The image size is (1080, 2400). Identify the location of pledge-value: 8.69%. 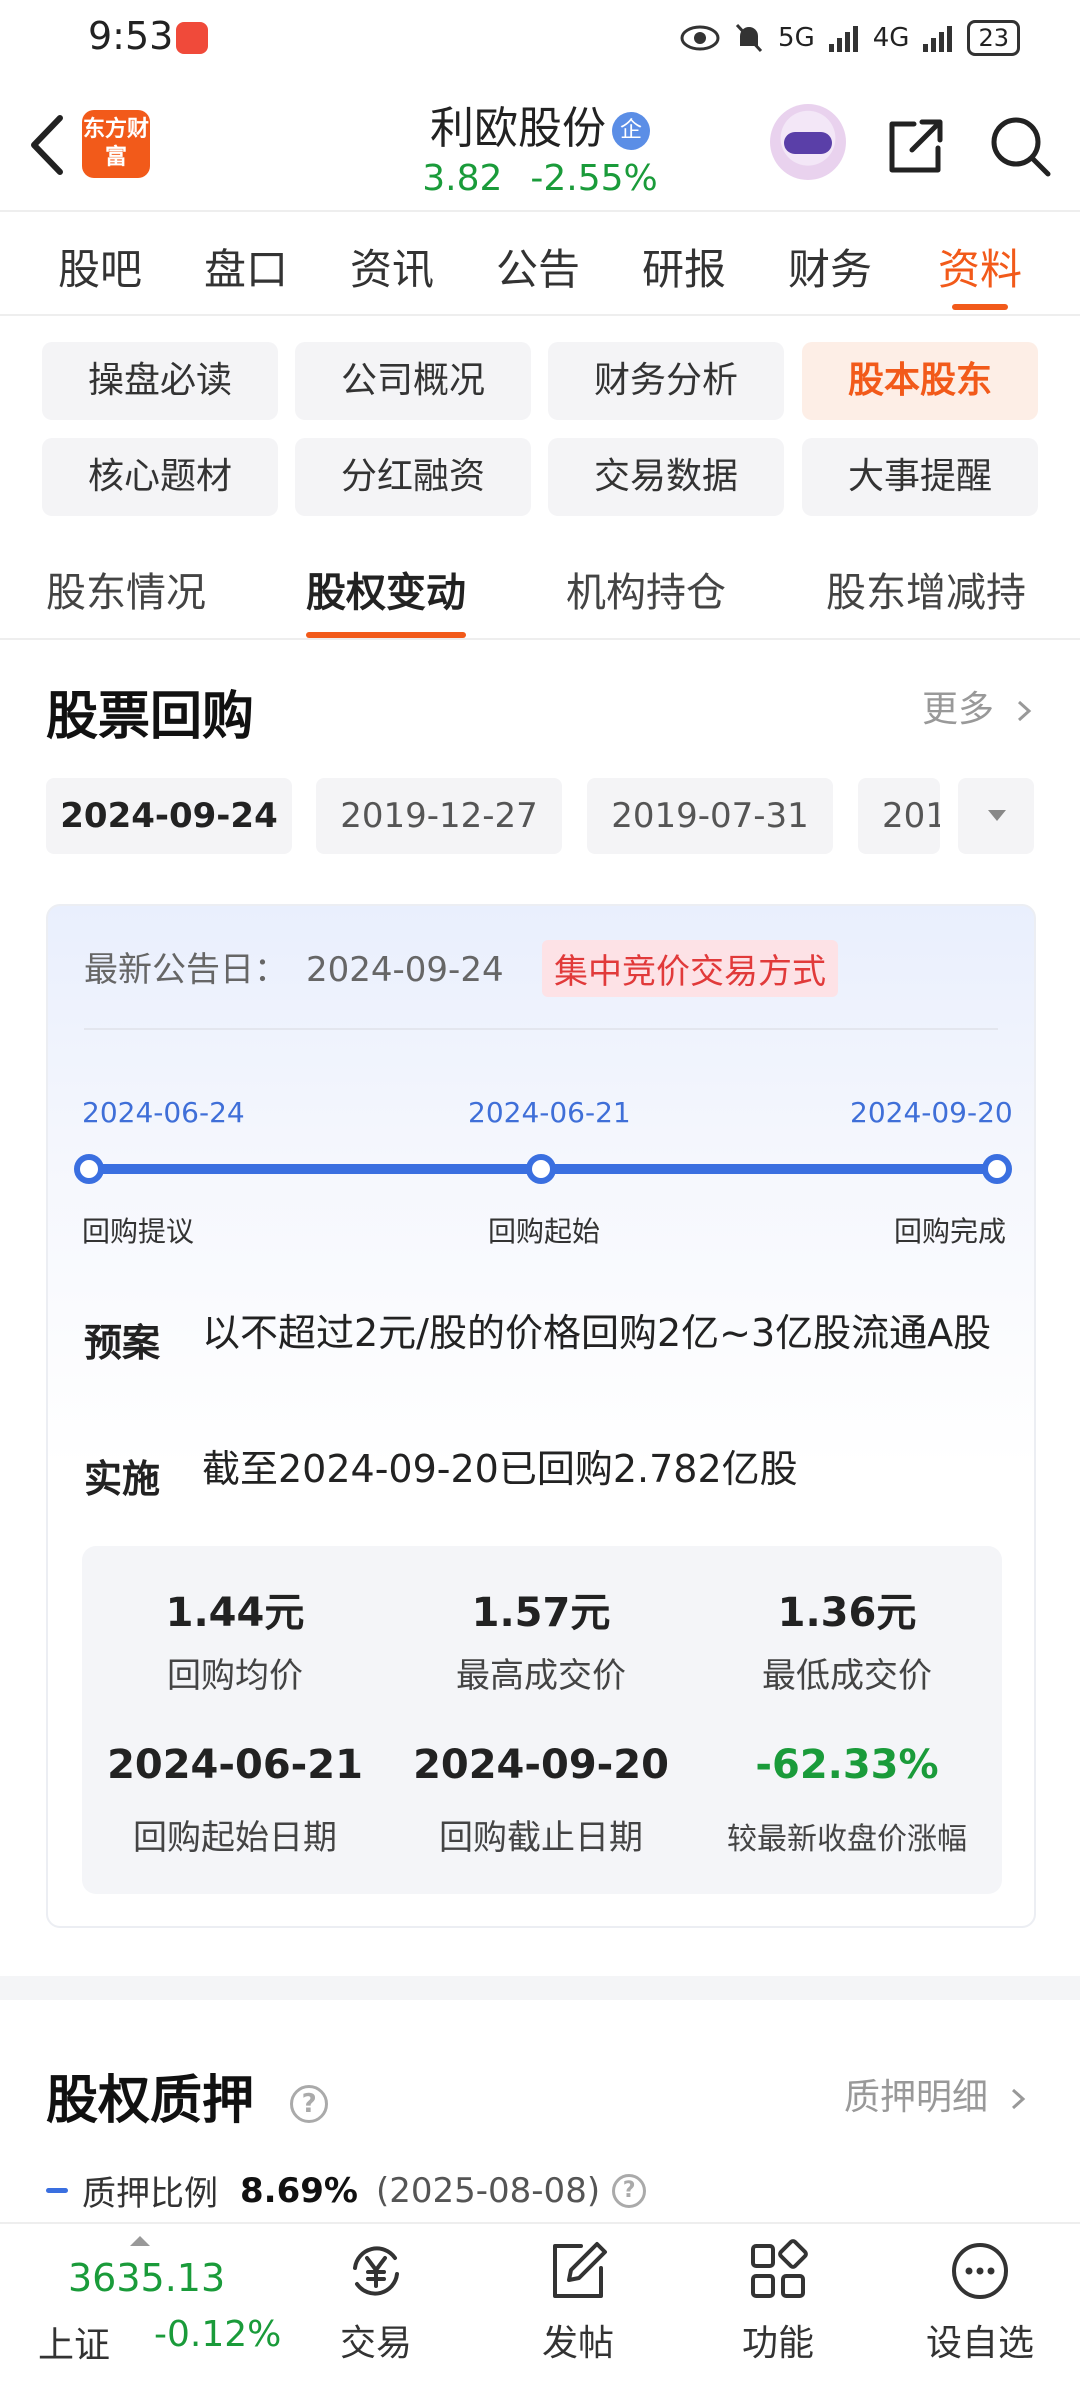
(299, 2190).